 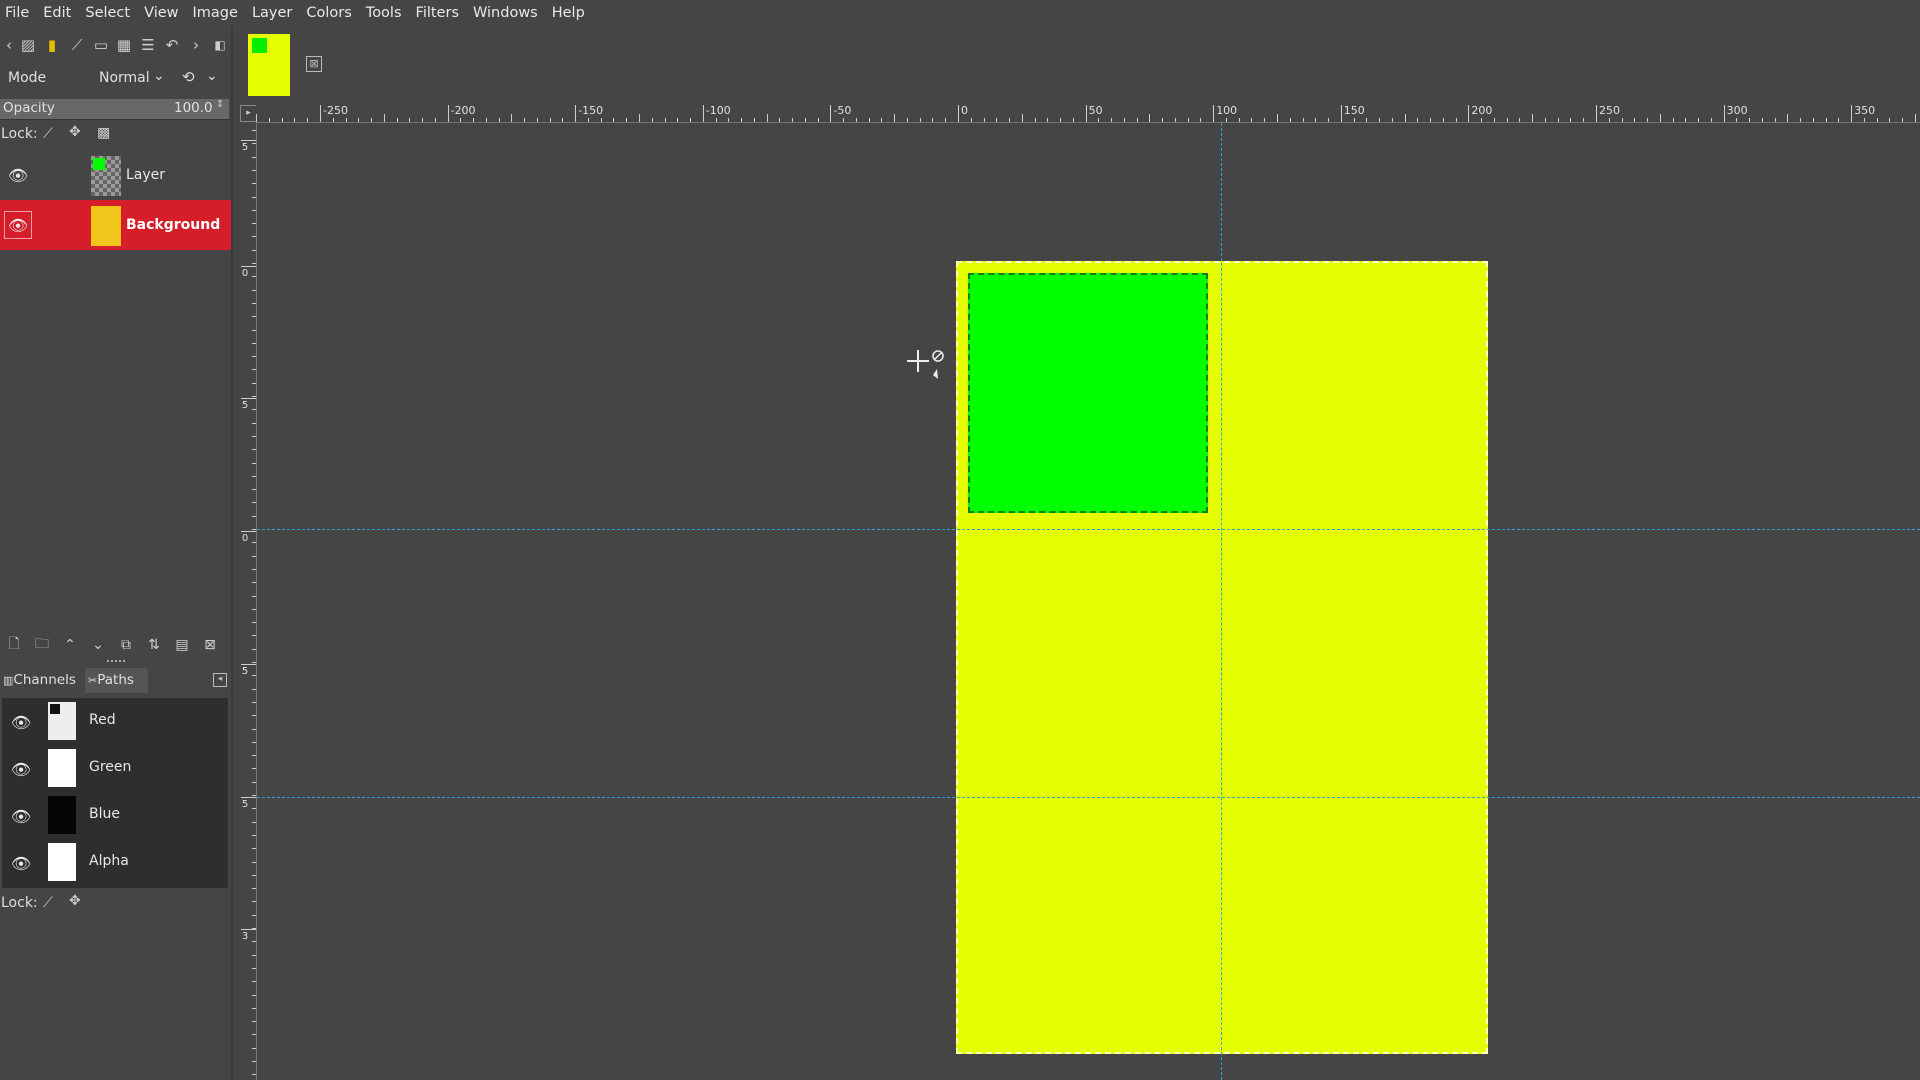 I want to click on menu-file: File, so click(x=18, y=13).